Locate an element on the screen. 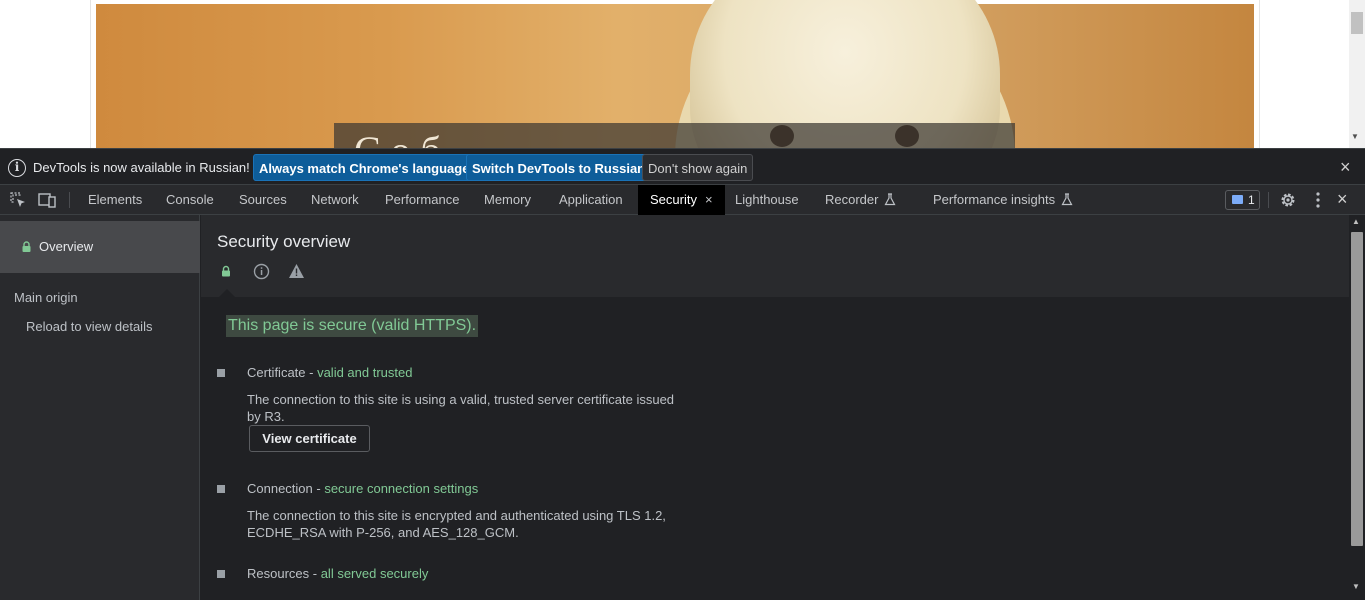 Image resolution: width=1365 pixels, height=600 pixels. overview-header: Security overview is located at coordinates (775, 256).